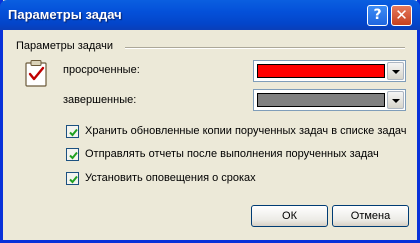 This screenshot has width=420, height=243. What do you see at coordinates (65, 46) in the screenshot?
I see `group-label: Параметры задачи` at bounding box center [65, 46].